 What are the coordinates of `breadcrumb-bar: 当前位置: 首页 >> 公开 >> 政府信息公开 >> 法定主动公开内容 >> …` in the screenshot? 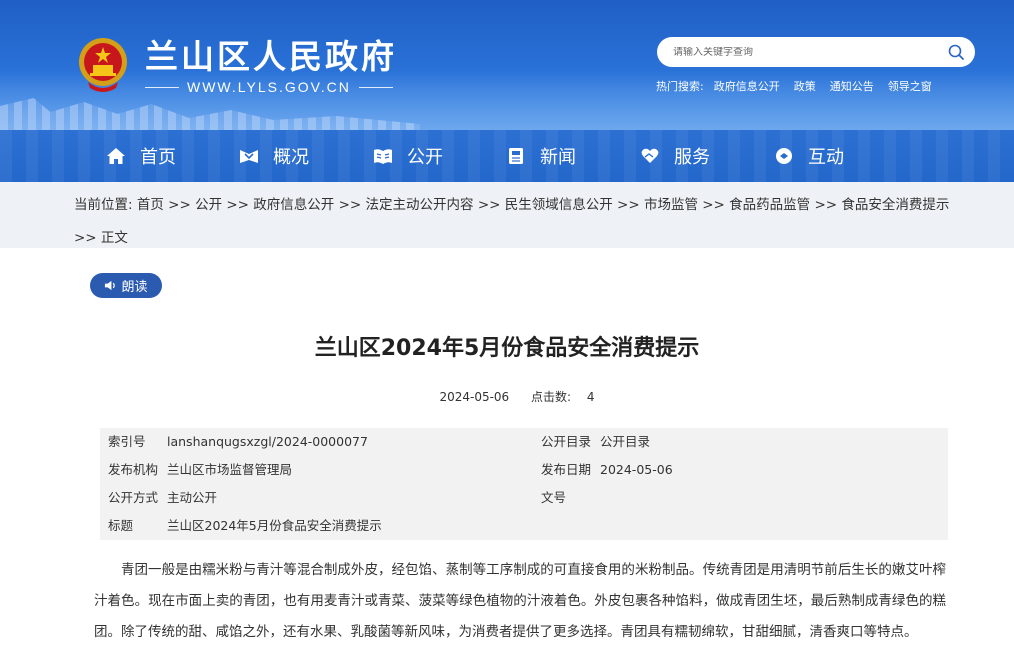 It's located at (507, 215).